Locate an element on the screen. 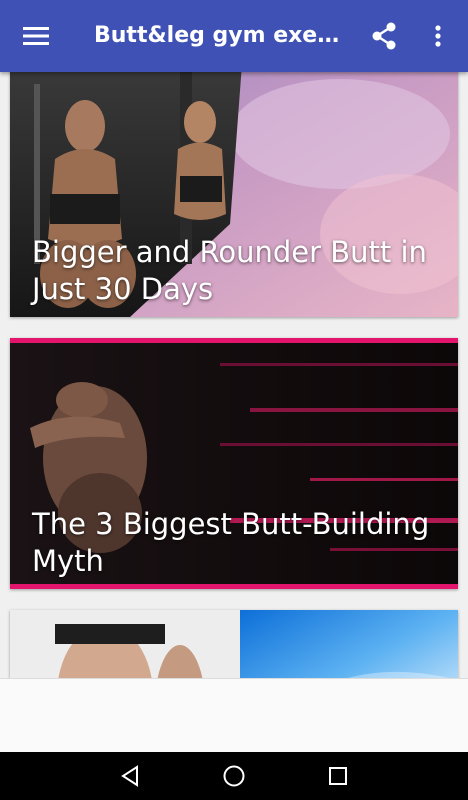 Image resolution: width=468 pixels, height=800 pixels. article-title: Bigger and Rounder Butt in Just 30 Days is located at coordinates (229, 270).